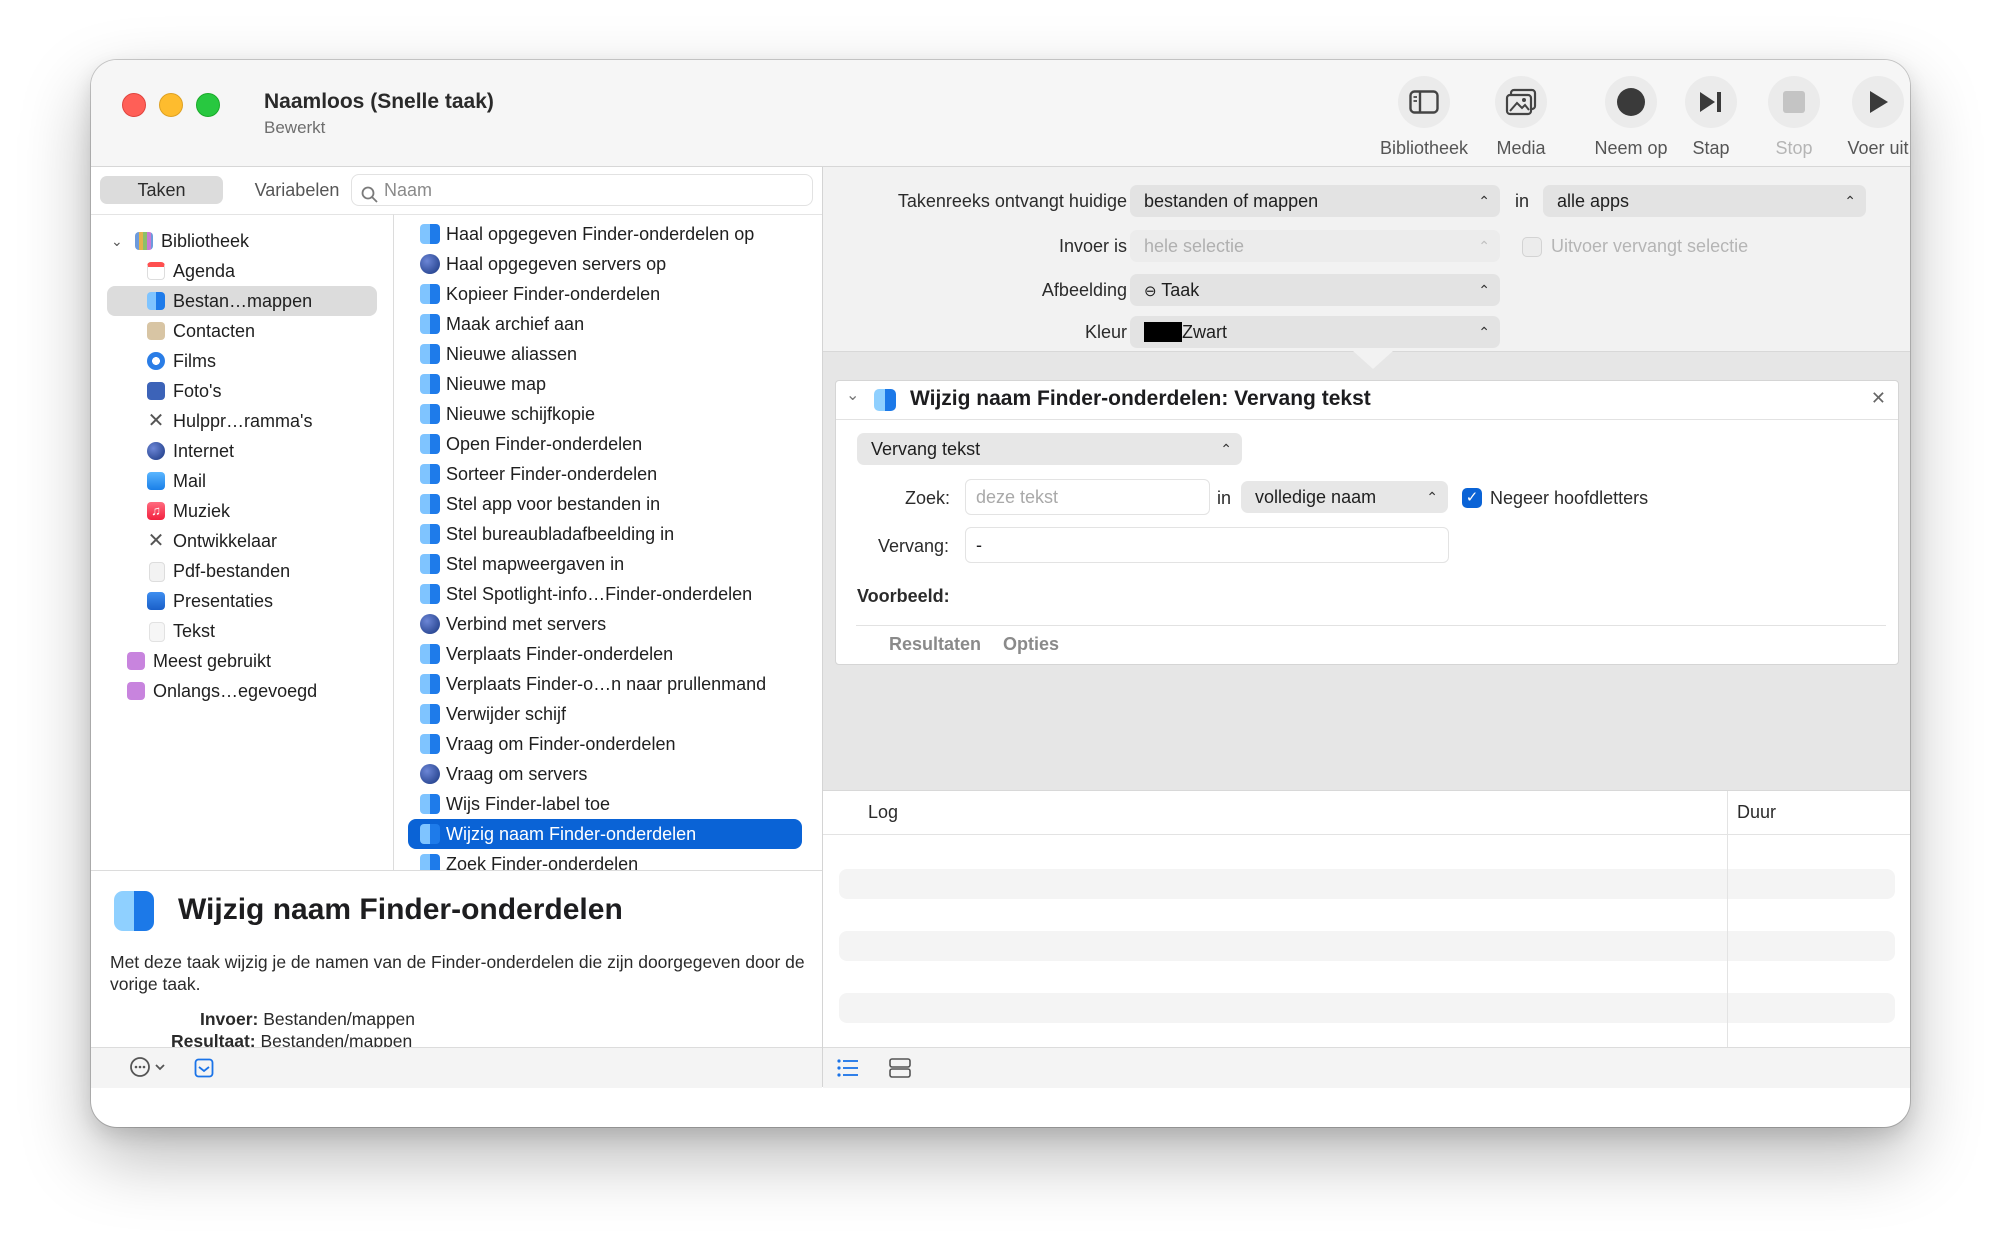 The width and height of the screenshot is (2000, 1248). What do you see at coordinates (1315, 246) in the screenshot?
I see `input-is-popup: hele selectie ⌃` at bounding box center [1315, 246].